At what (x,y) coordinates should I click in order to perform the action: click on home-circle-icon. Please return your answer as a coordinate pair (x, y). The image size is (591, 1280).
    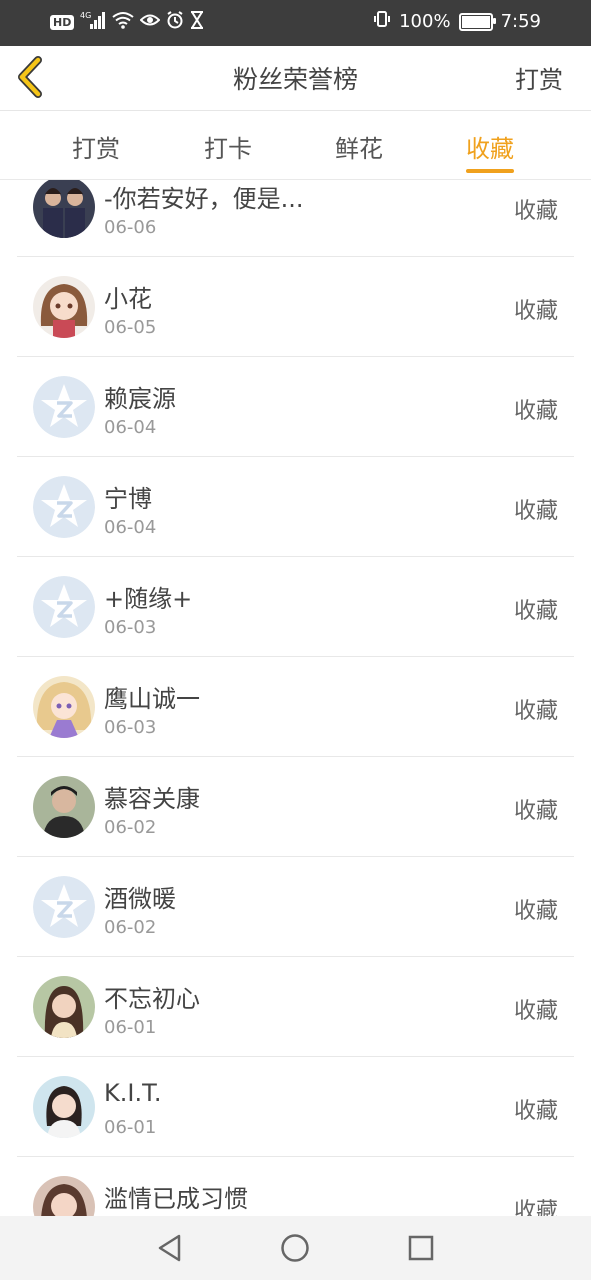
    Looking at the image, I should click on (295, 1248).